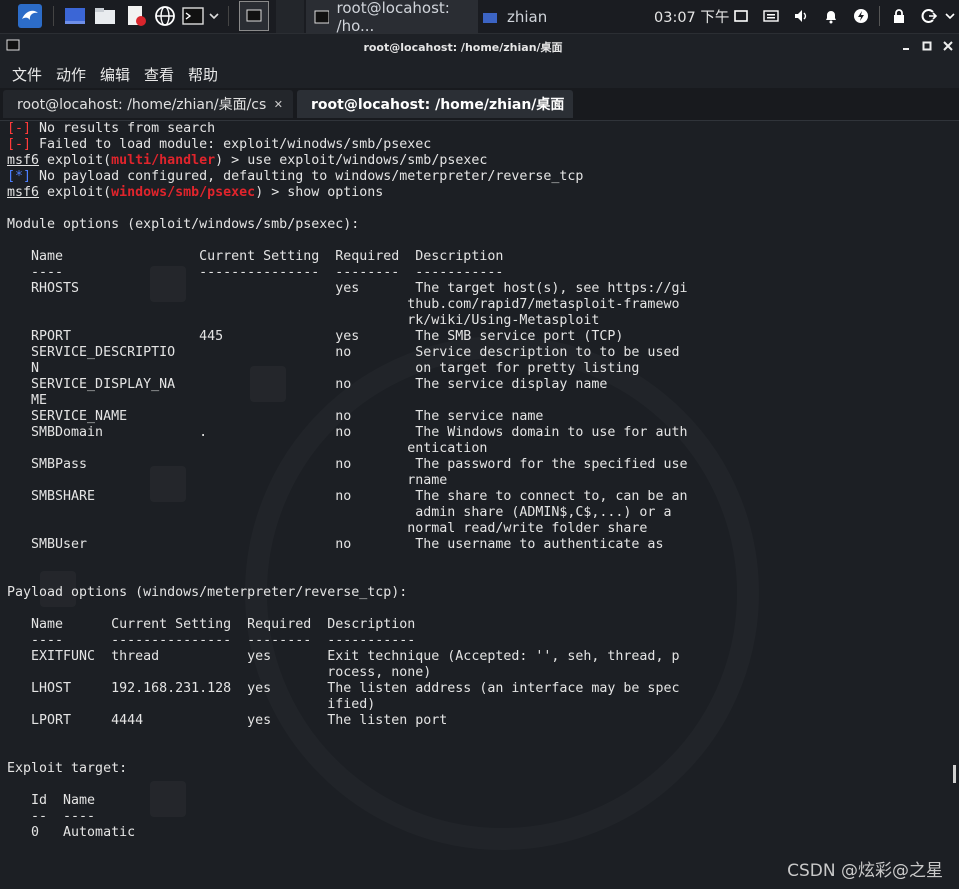  Describe the element at coordinates (159, 74) in the screenshot. I see `menu-view: 查看` at that location.